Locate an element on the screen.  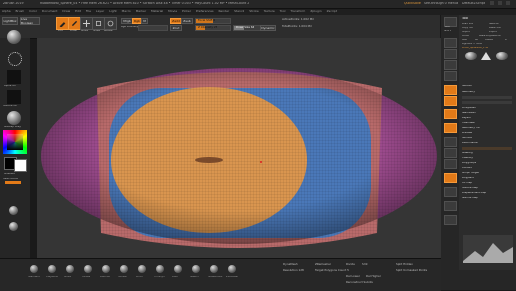
brush-hpolish-icon is located at coordinates (124, 269).